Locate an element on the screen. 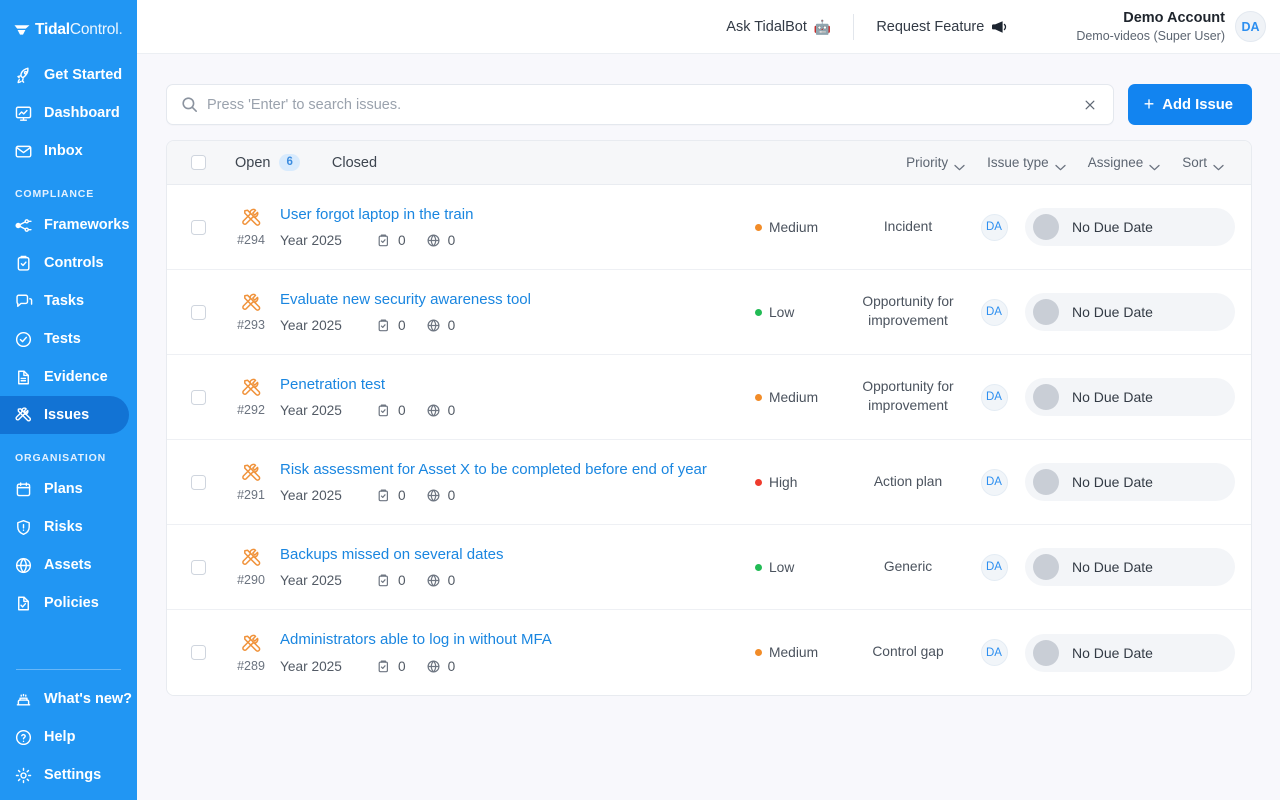  search-input is located at coordinates (643, 104).